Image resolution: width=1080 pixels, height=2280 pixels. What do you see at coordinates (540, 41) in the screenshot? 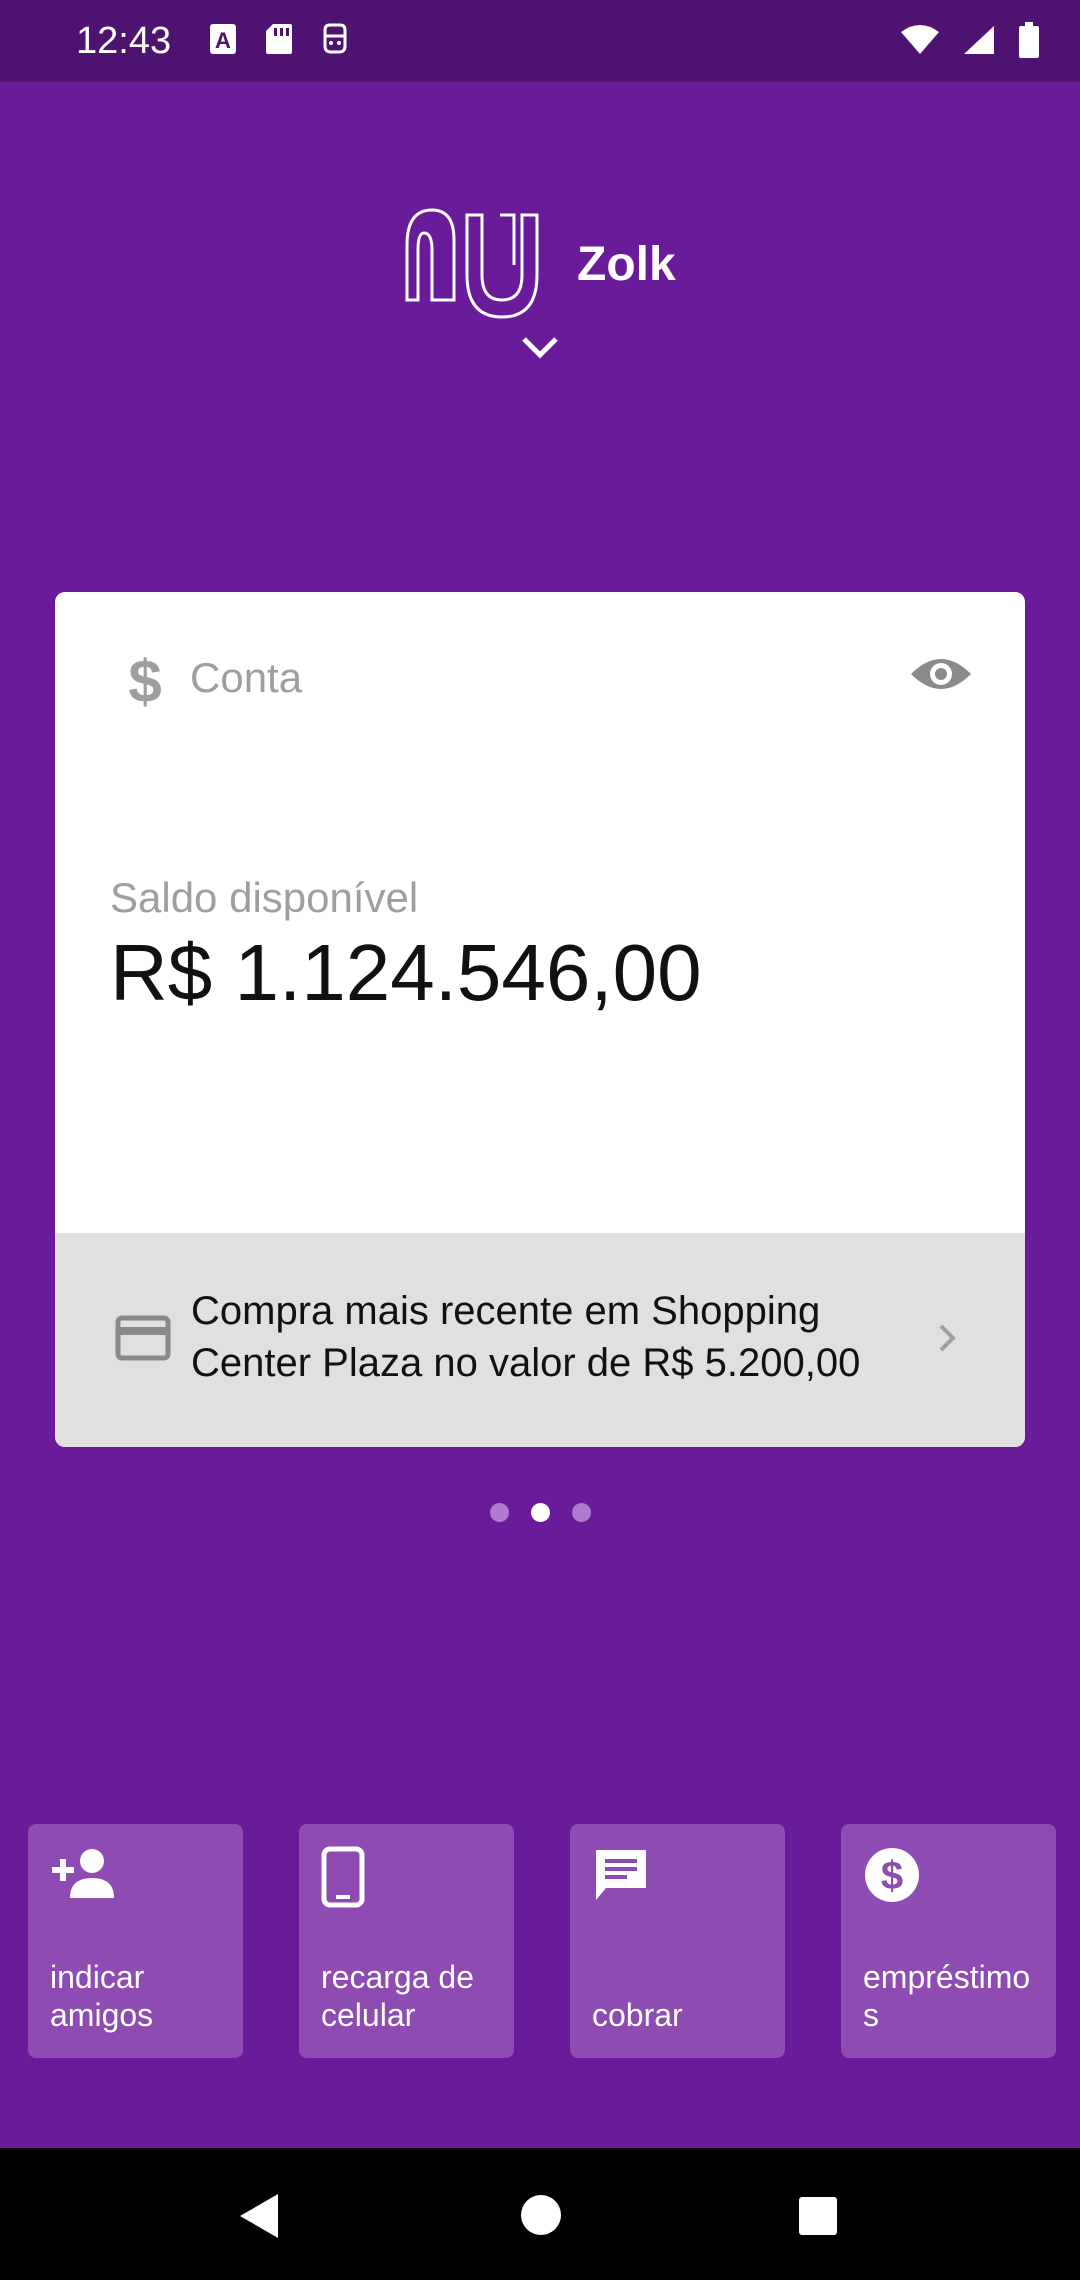
I see `status-bar: 12:43 A` at bounding box center [540, 41].